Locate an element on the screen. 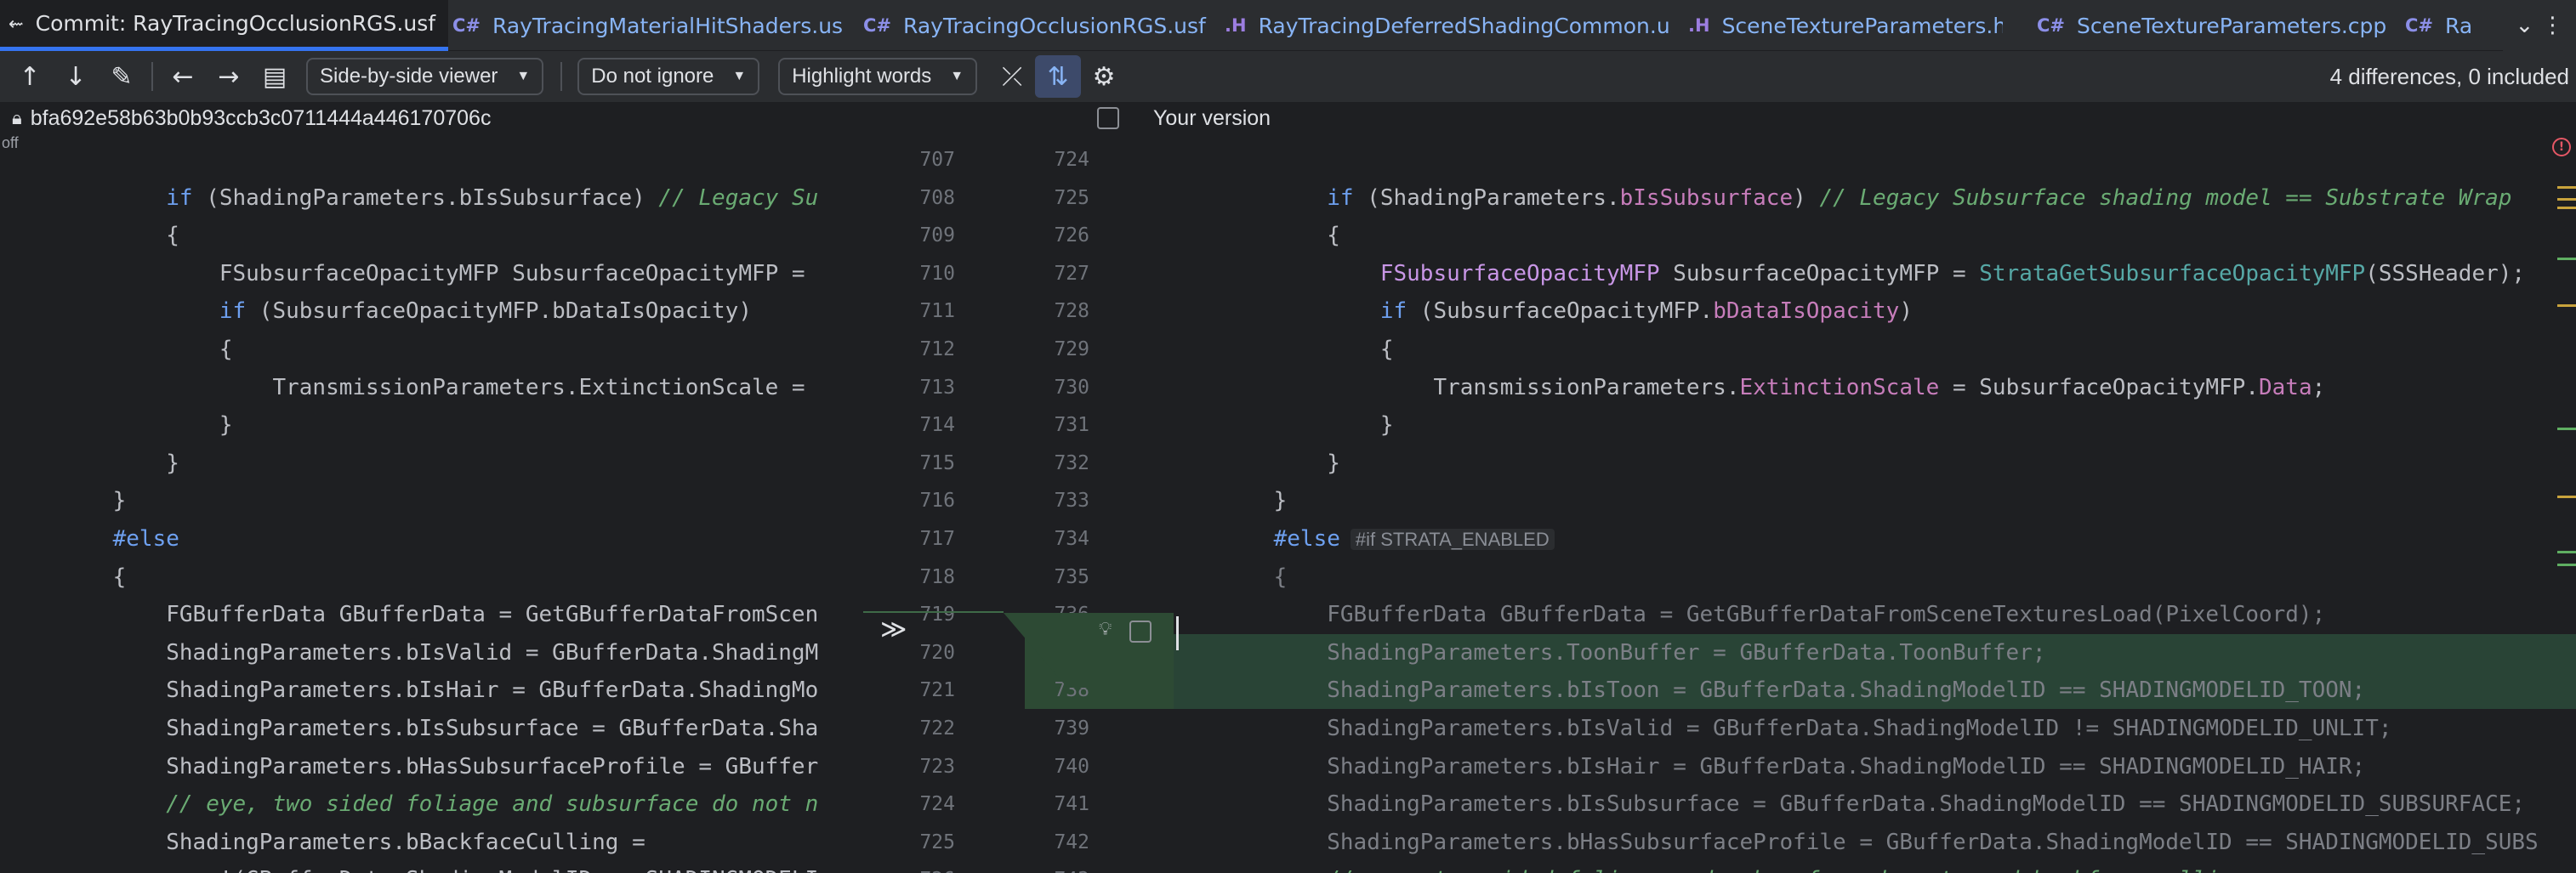  document-icon: ▤ is located at coordinates (275, 76).